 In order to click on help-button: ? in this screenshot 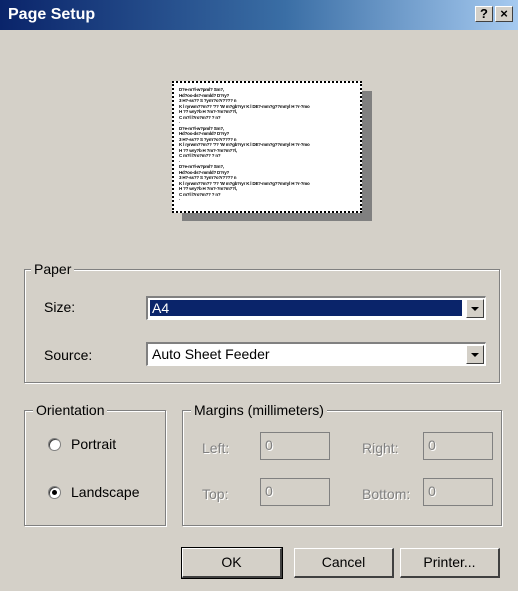, I will do `click(484, 14)`.